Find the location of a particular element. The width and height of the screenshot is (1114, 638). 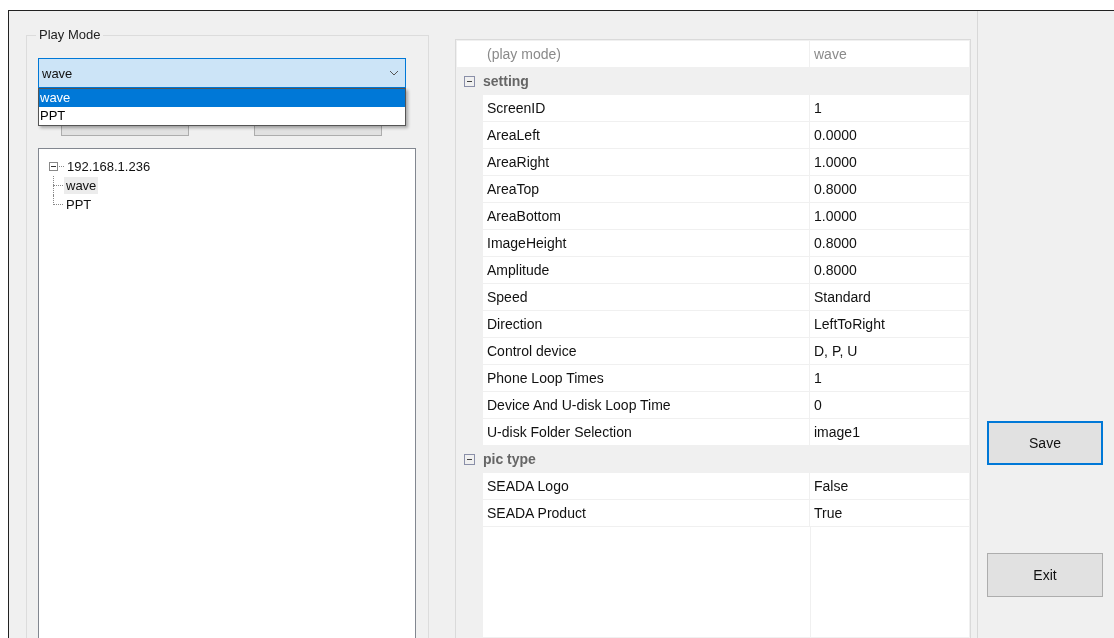

property-name: Control device is located at coordinates (646, 351).